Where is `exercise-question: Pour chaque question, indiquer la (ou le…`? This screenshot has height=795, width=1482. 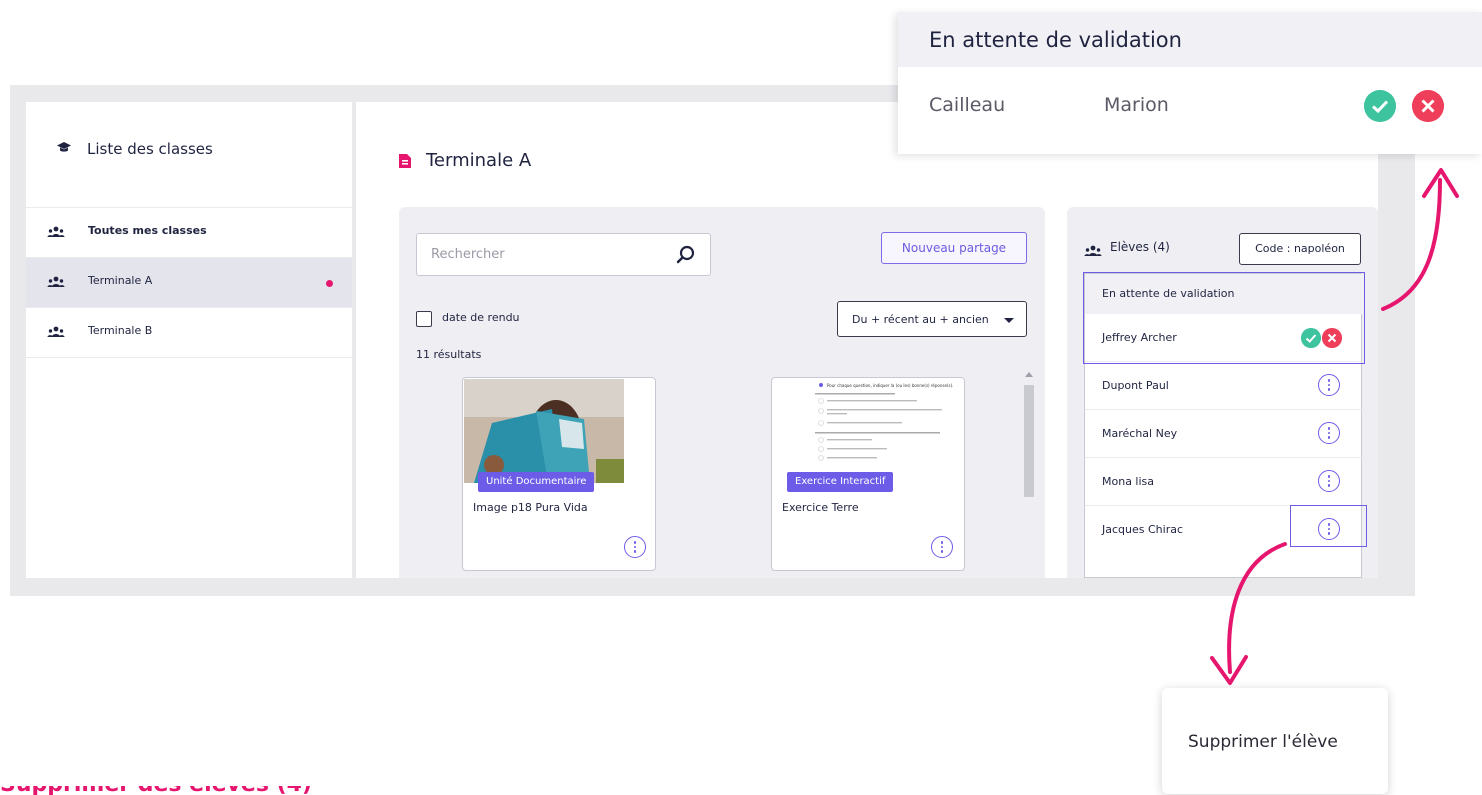
exercise-question: Pour chaque question, indiquer la (ou le… is located at coordinates (890, 385).